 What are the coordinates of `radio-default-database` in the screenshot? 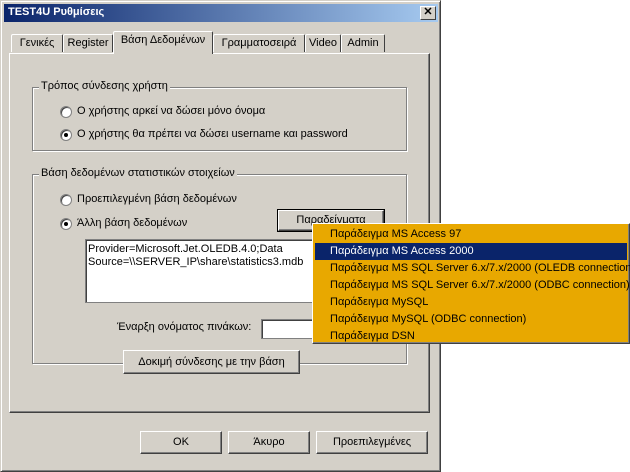 It's located at (66, 200).